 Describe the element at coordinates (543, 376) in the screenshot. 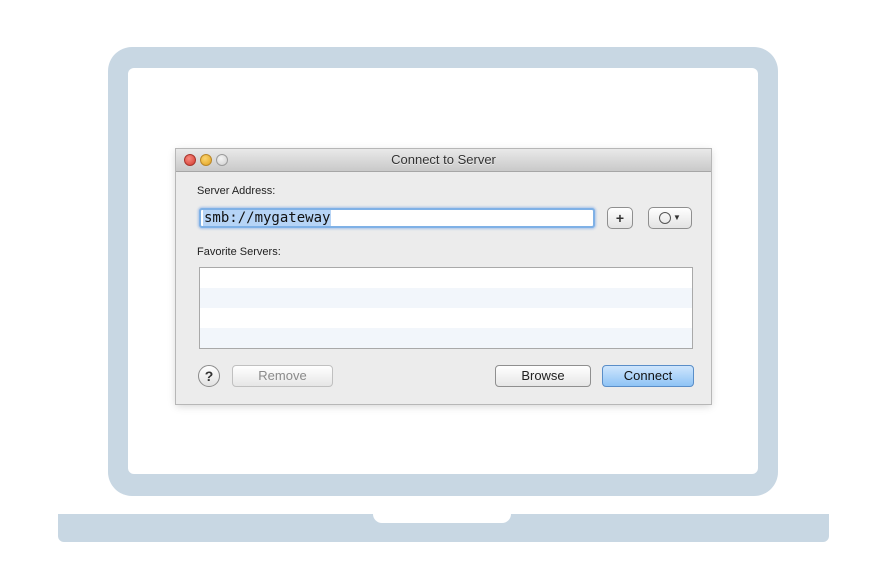

I see `browse-button: Browse` at that location.